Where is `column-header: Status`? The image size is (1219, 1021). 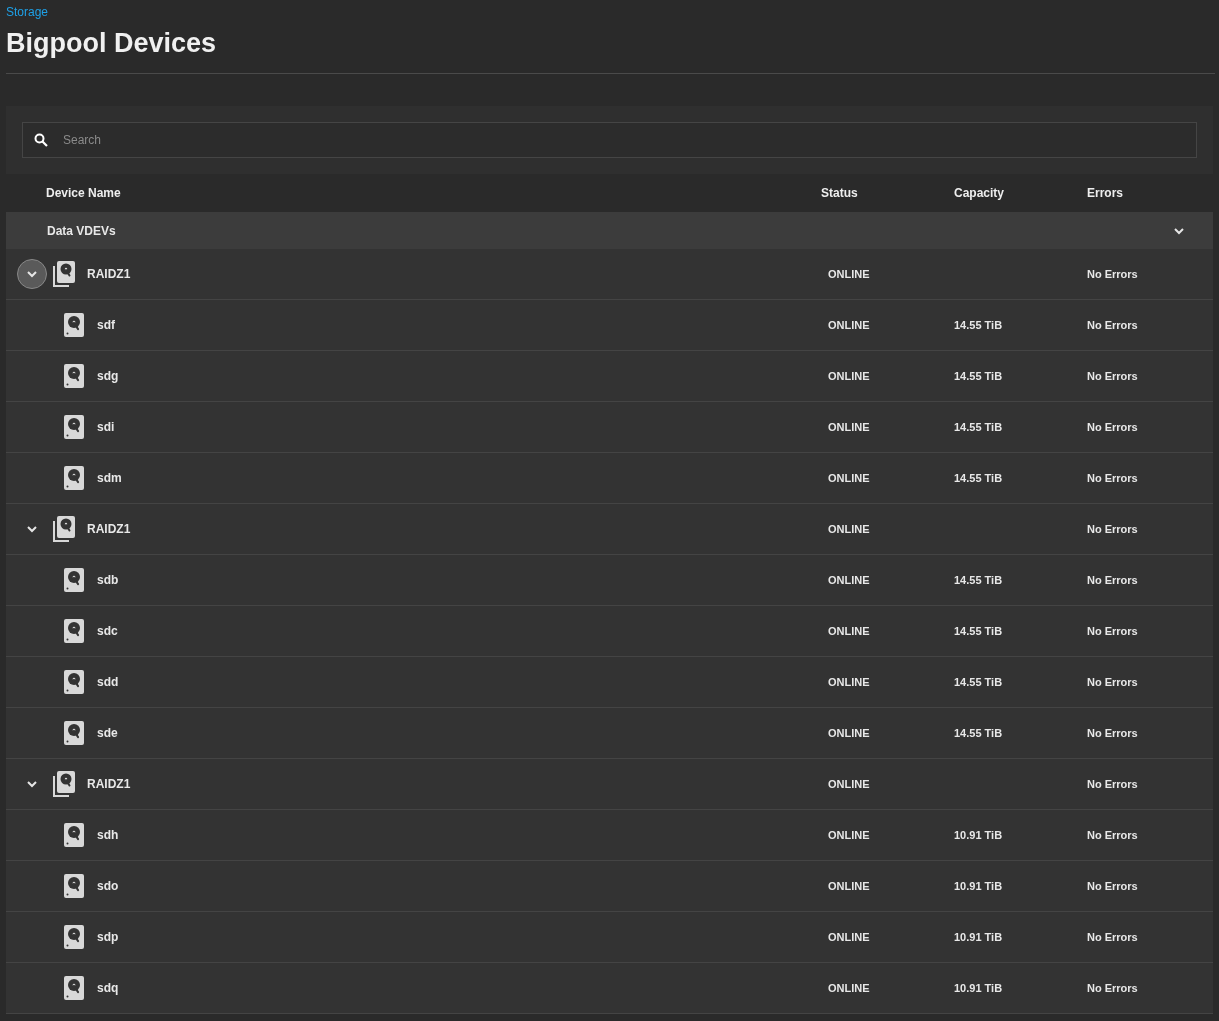
column-header: Status is located at coordinates (840, 193).